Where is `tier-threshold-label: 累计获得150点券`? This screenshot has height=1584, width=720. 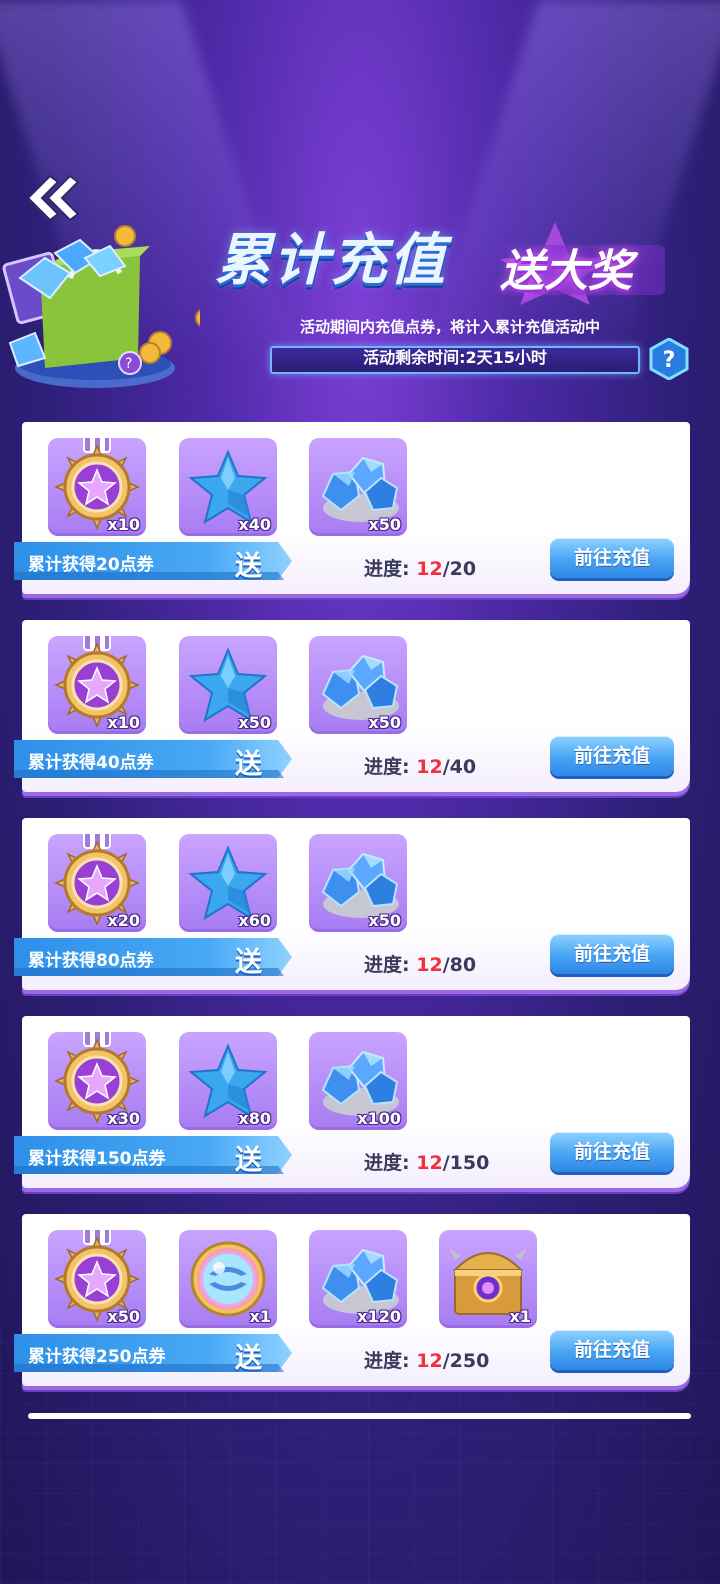 tier-threshold-label: 累计获得150点券 is located at coordinates (97, 1159).